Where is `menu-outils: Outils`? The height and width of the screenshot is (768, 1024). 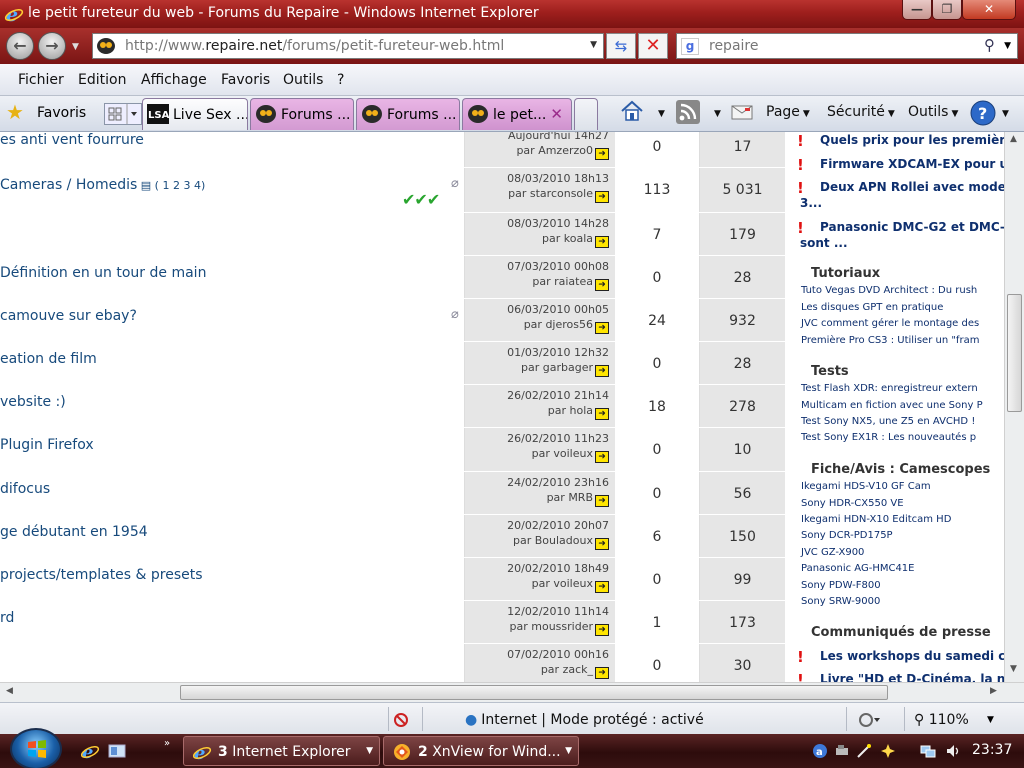 menu-outils: Outils is located at coordinates (303, 80).